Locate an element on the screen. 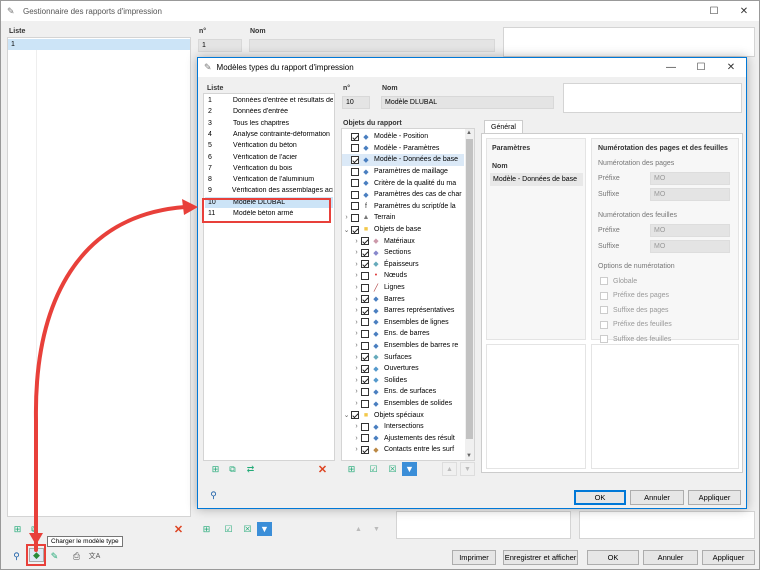 This screenshot has width=760, height=570. arrow-head-list-icon is located at coordinates (190, 207).